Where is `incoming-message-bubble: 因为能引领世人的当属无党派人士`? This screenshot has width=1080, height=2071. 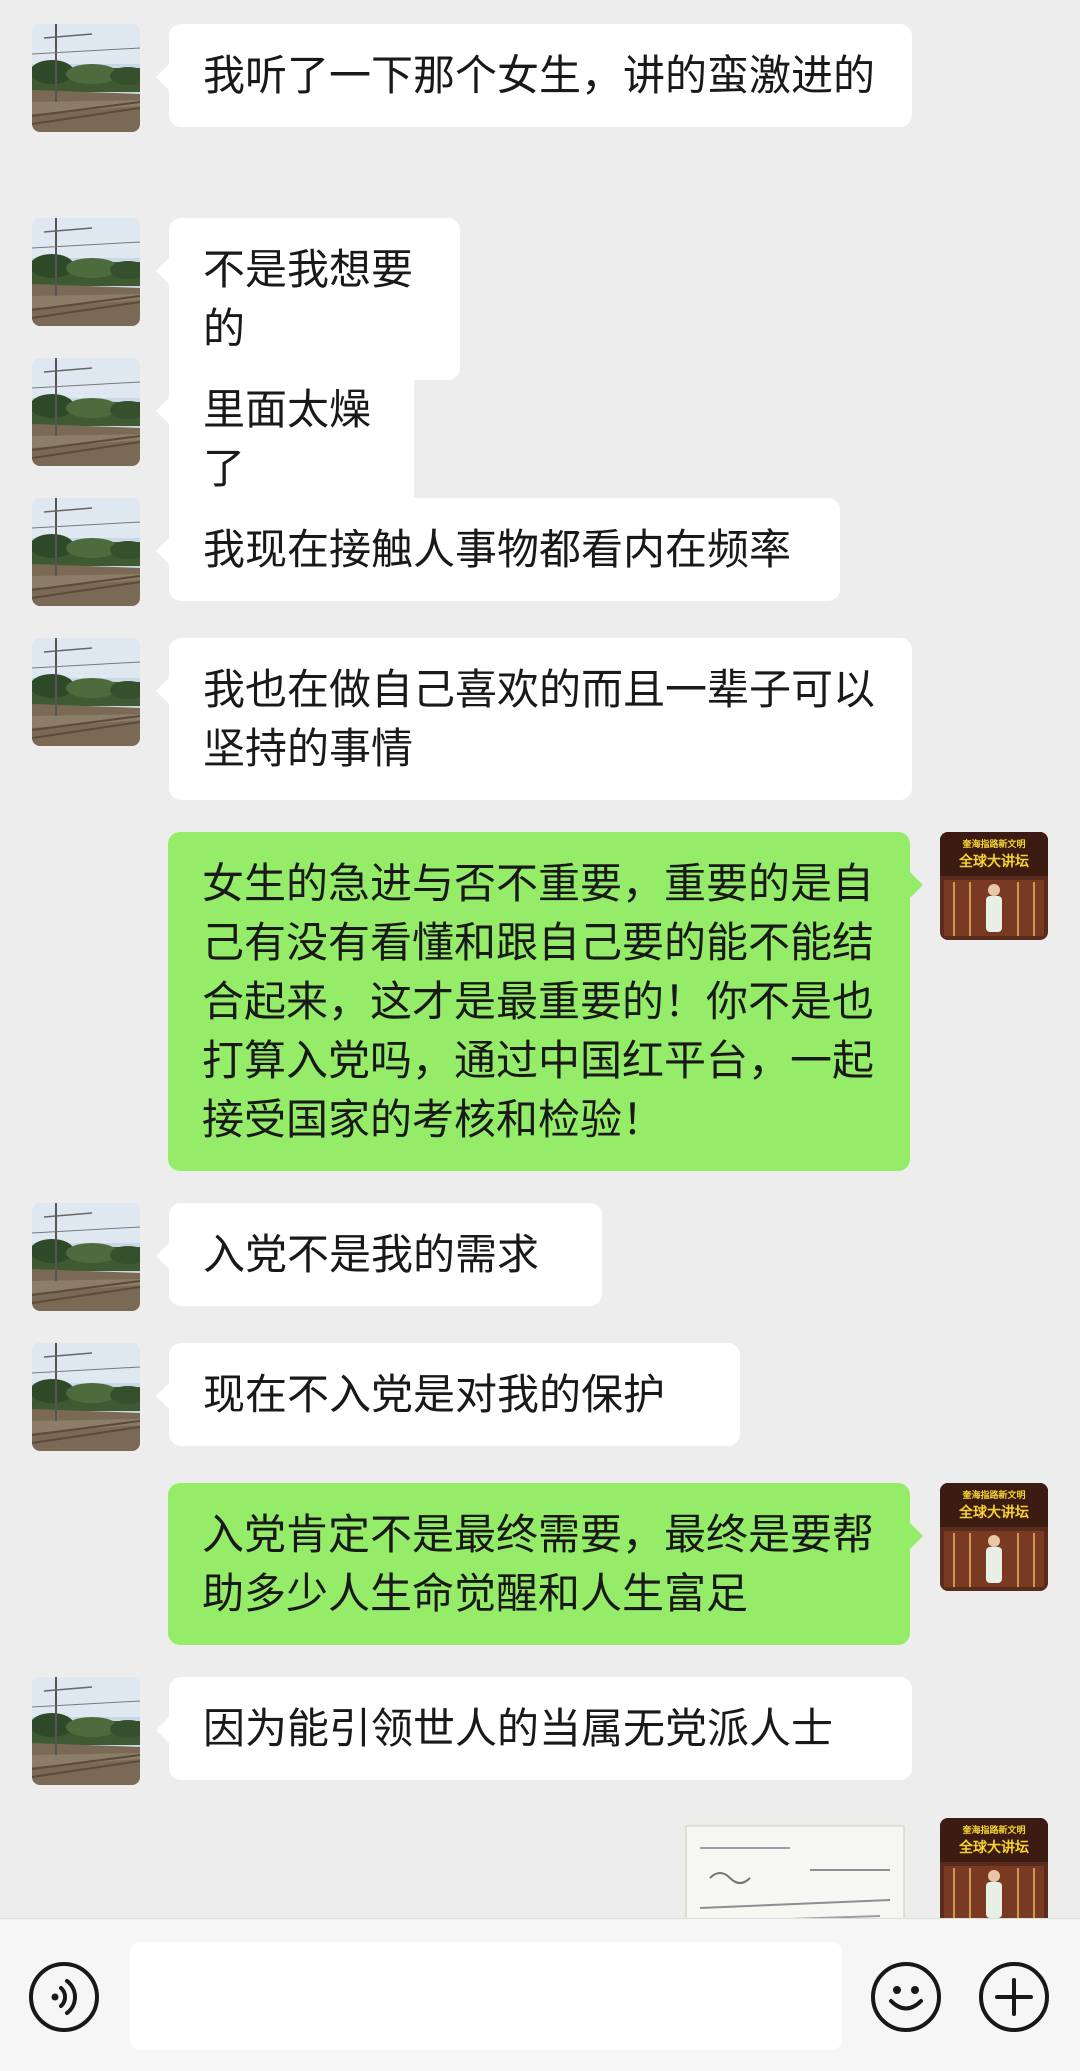 incoming-message-bubble: 因为能引领世人的当属无党派人士 is located at coordinates (534, 1728).